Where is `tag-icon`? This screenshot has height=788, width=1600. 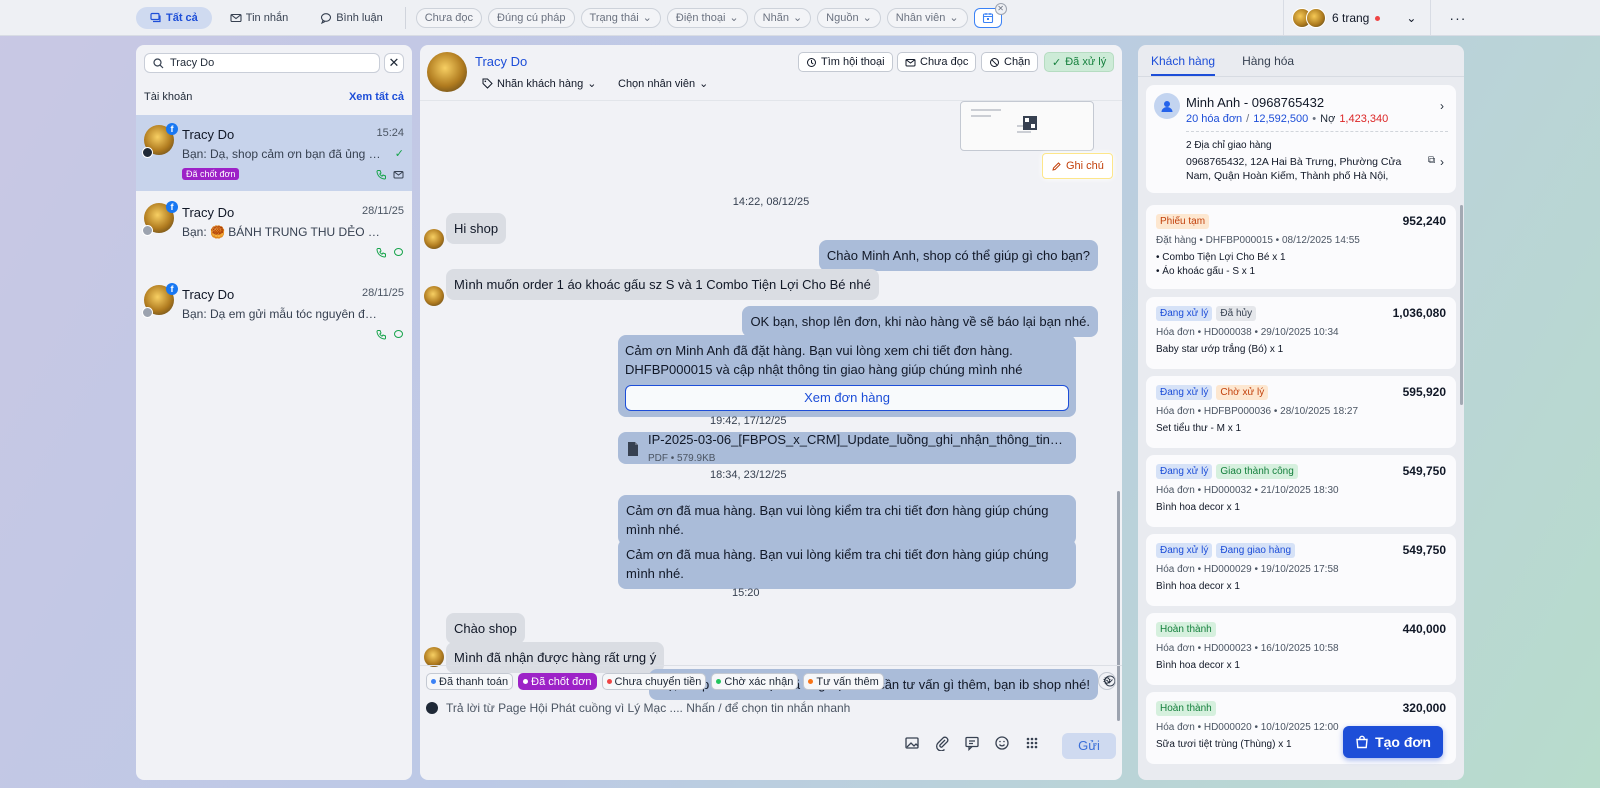 tag-icon is located at coordinates (487, 83).